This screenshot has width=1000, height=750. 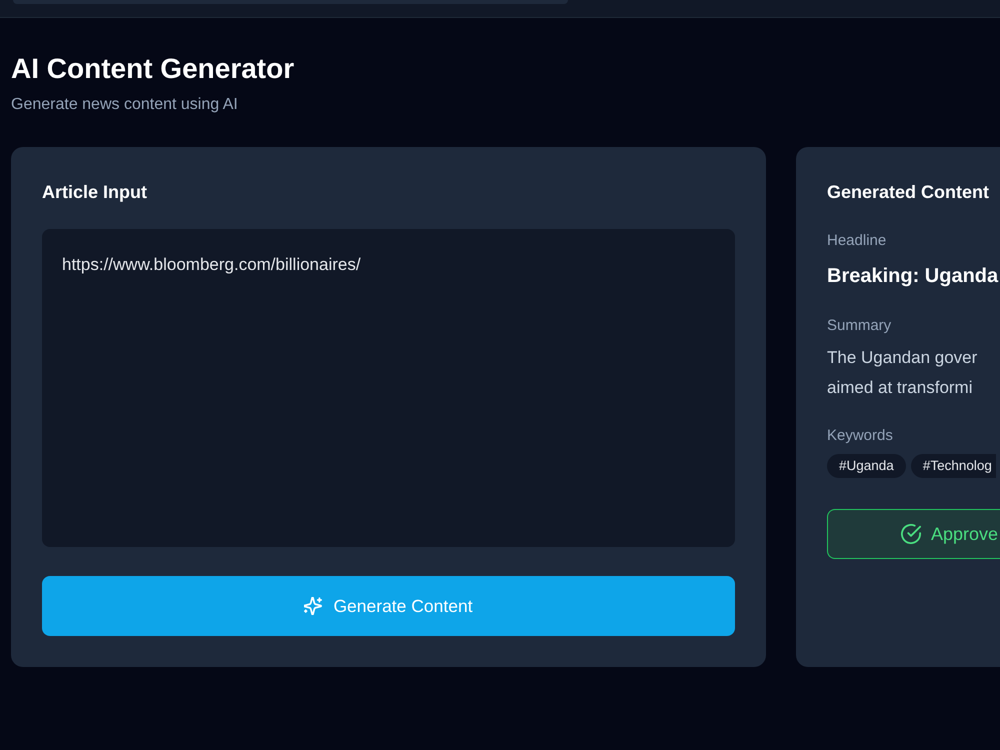 What do you see at coordinates (908, 192) in the screenshot?
I see `panel-title: Generated Content` at bounding box center [908, 192].